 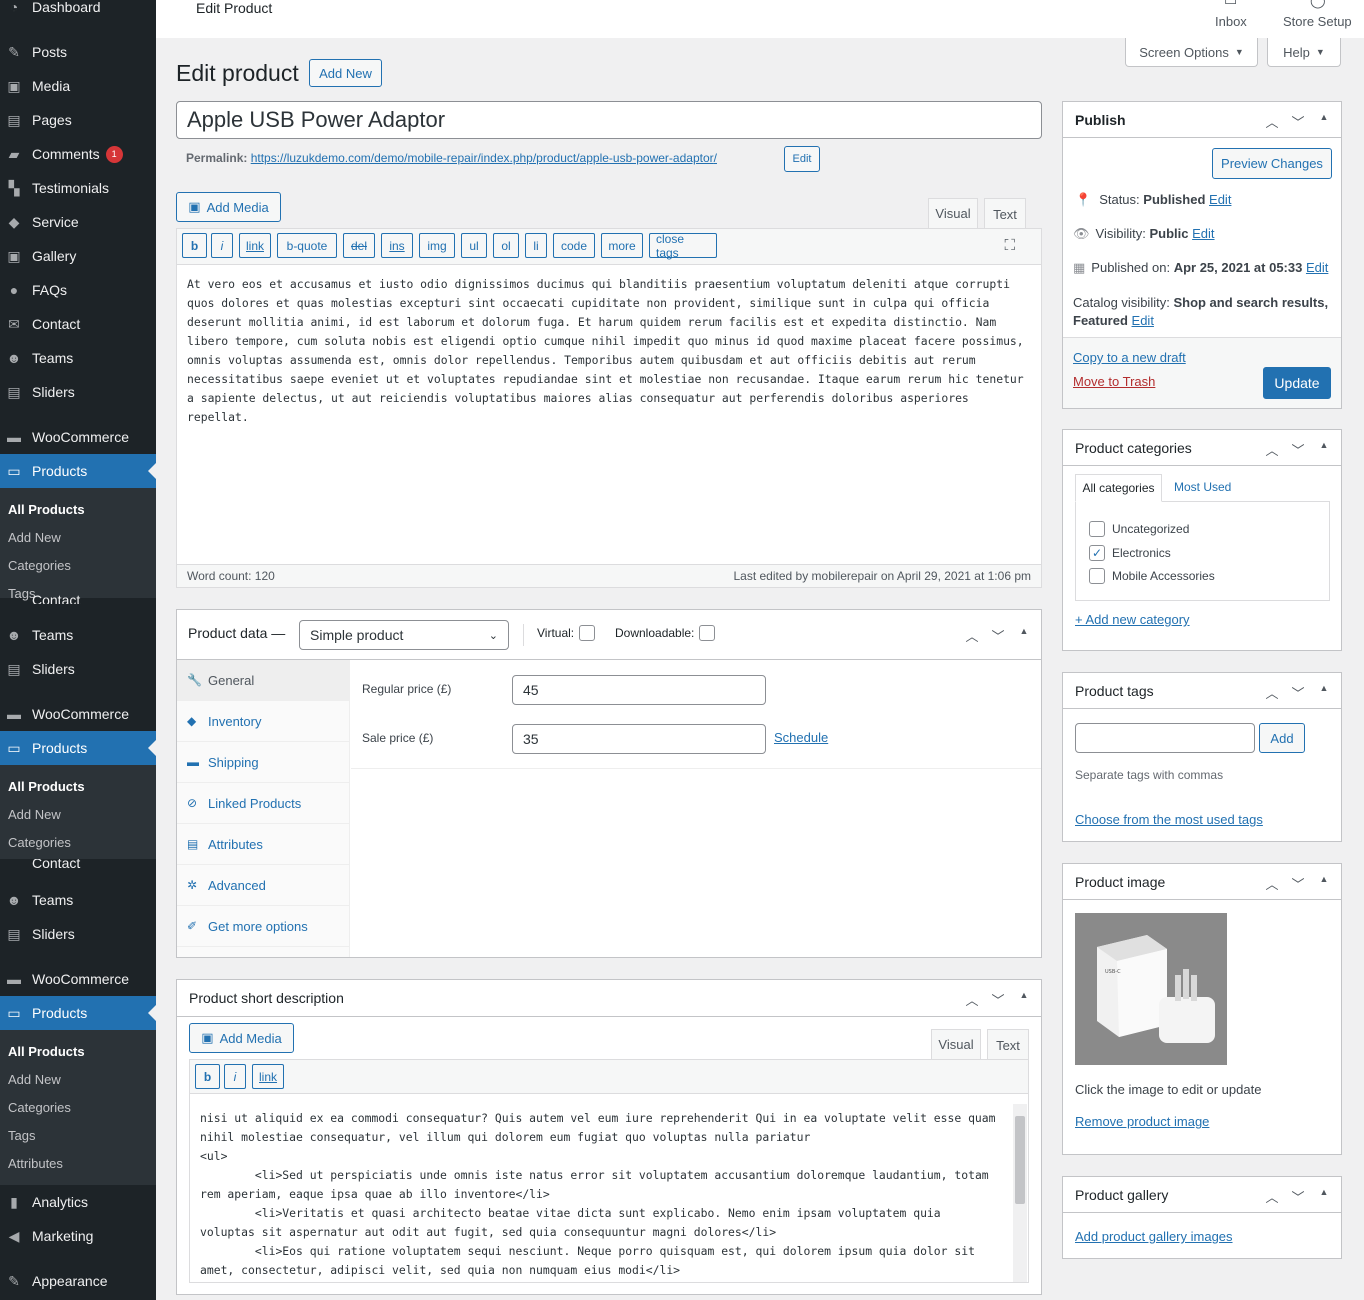 I want to click on tab-general: 🔧 General, so click(x=263, y=680).